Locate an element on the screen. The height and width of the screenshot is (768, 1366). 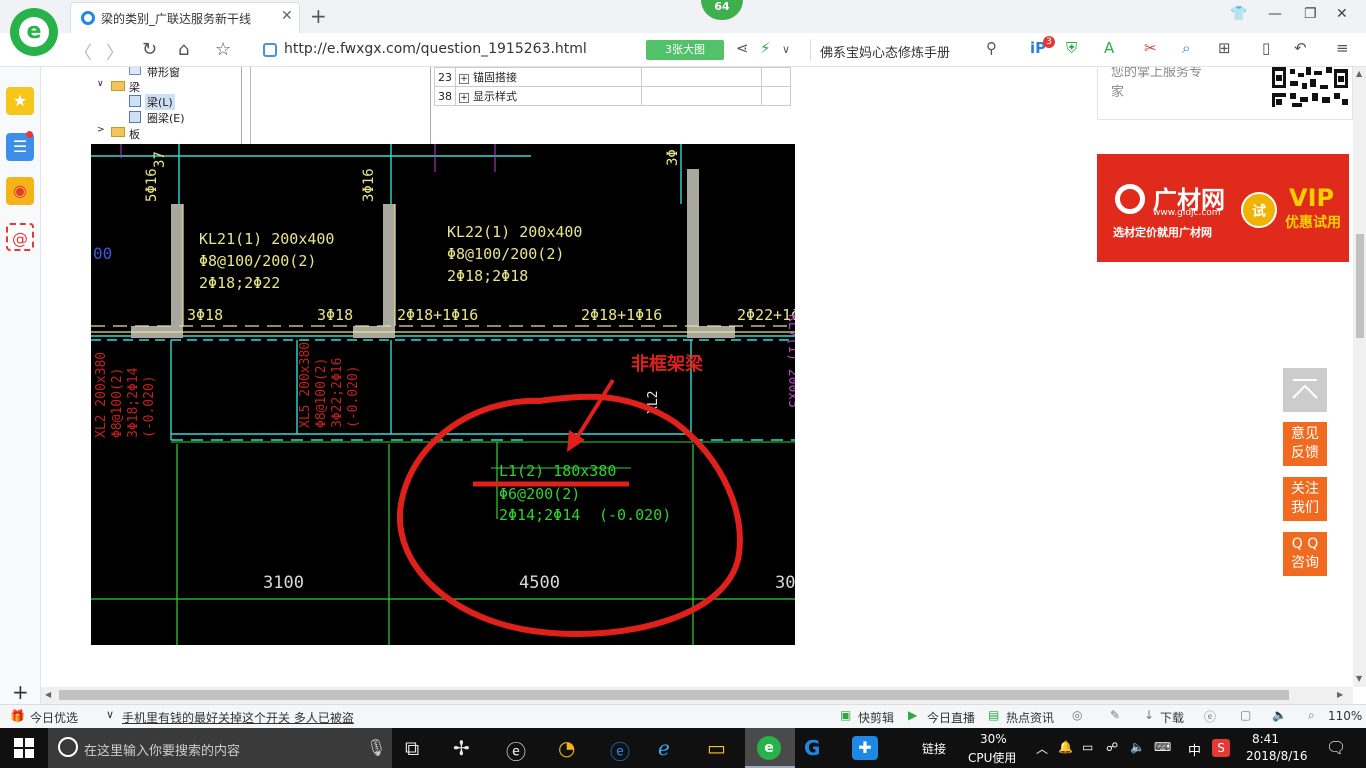
translate-icon: A is located at coordinates (1109, 48).